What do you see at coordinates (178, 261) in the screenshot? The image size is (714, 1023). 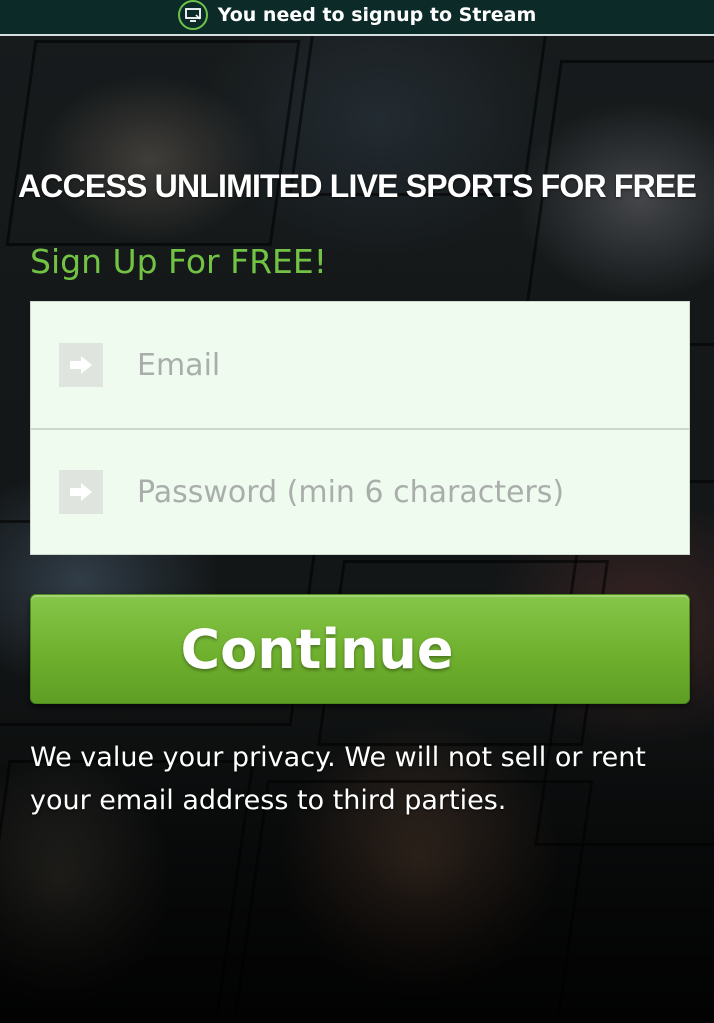 I see `signup-title: Sign Up For FREE!` at bounding box center [178, 261].